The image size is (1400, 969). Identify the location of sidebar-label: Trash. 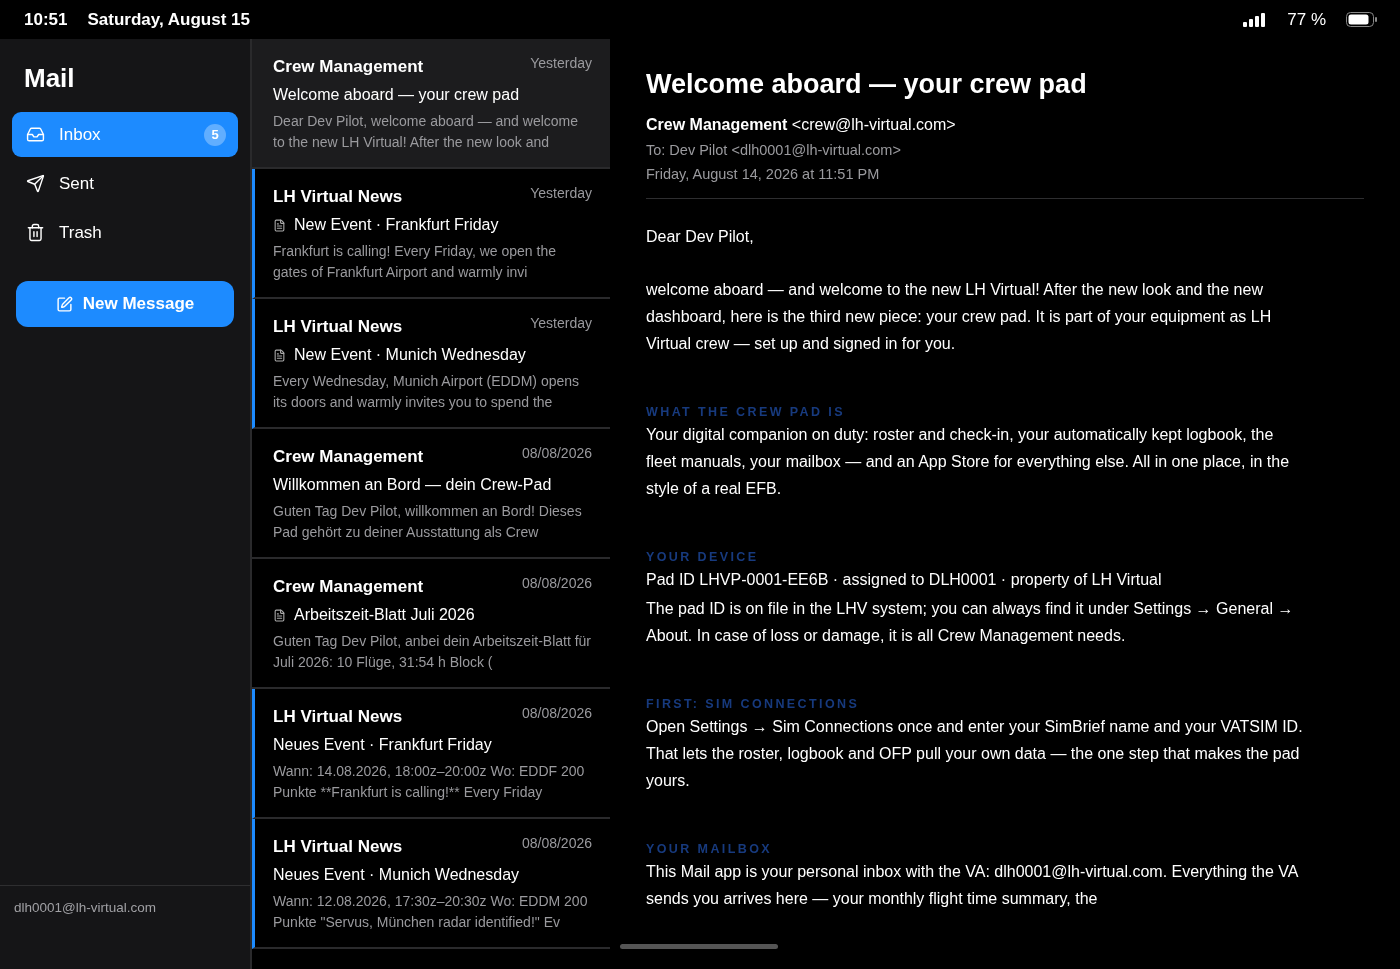
(81, 232).